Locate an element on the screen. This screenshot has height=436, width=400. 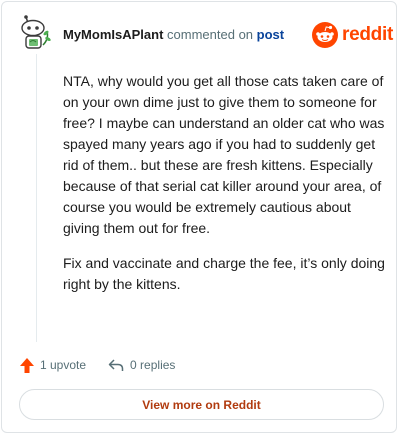
comment-header: MyMomIsAPlant commented on post is located at coordinates (173, 34).